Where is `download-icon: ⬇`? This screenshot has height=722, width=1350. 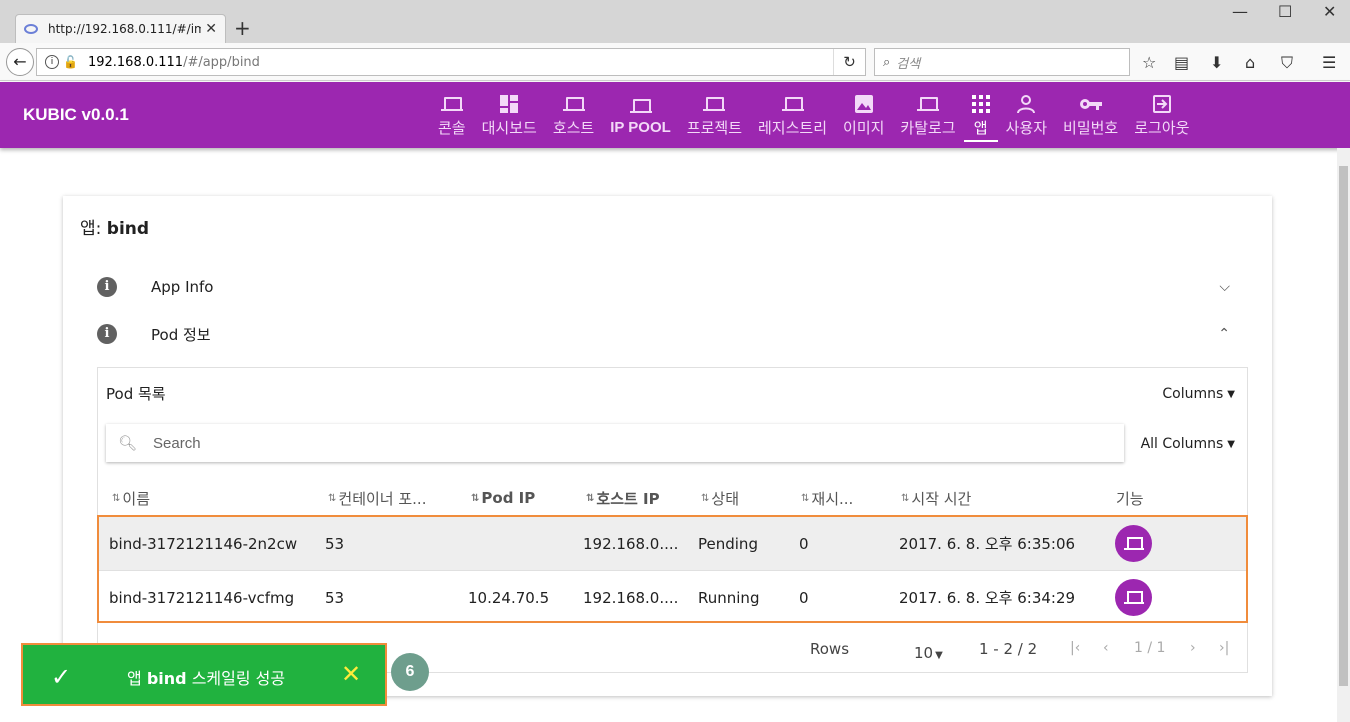
download-icon: ⬇ is located at coordinates (1216, 62).